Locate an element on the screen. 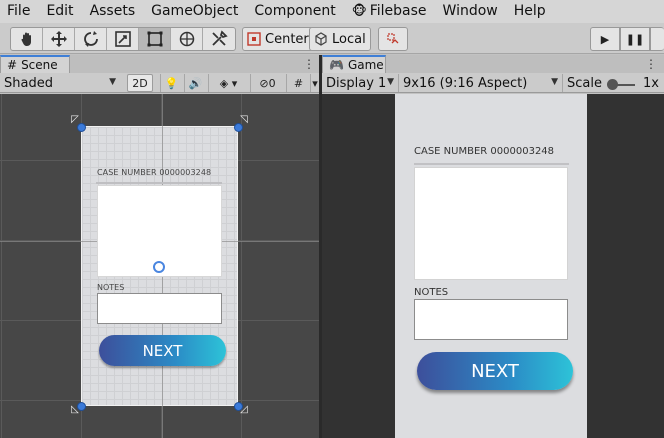 The image size is (664, 438). transform-icon is located at coordinates (186, 39).